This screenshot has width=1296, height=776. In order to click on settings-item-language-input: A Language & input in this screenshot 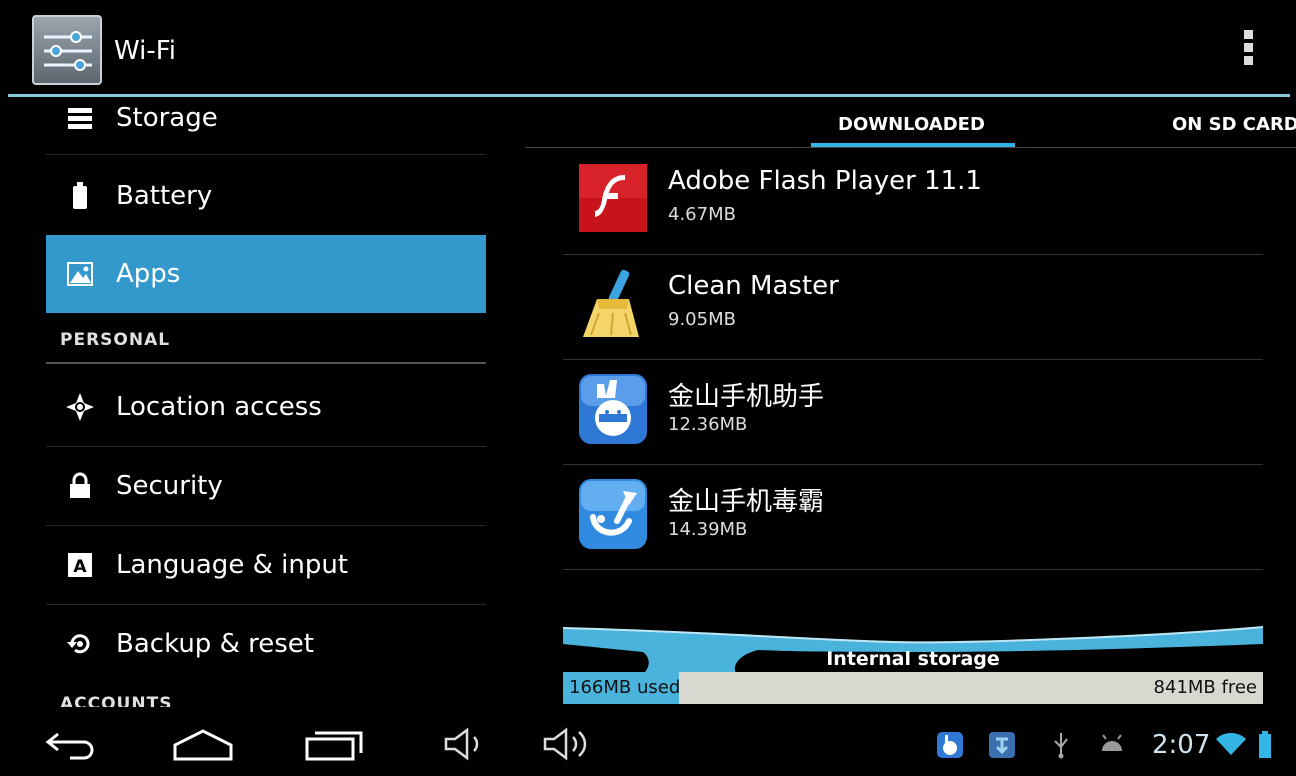, I will do `click(266, 565)`.